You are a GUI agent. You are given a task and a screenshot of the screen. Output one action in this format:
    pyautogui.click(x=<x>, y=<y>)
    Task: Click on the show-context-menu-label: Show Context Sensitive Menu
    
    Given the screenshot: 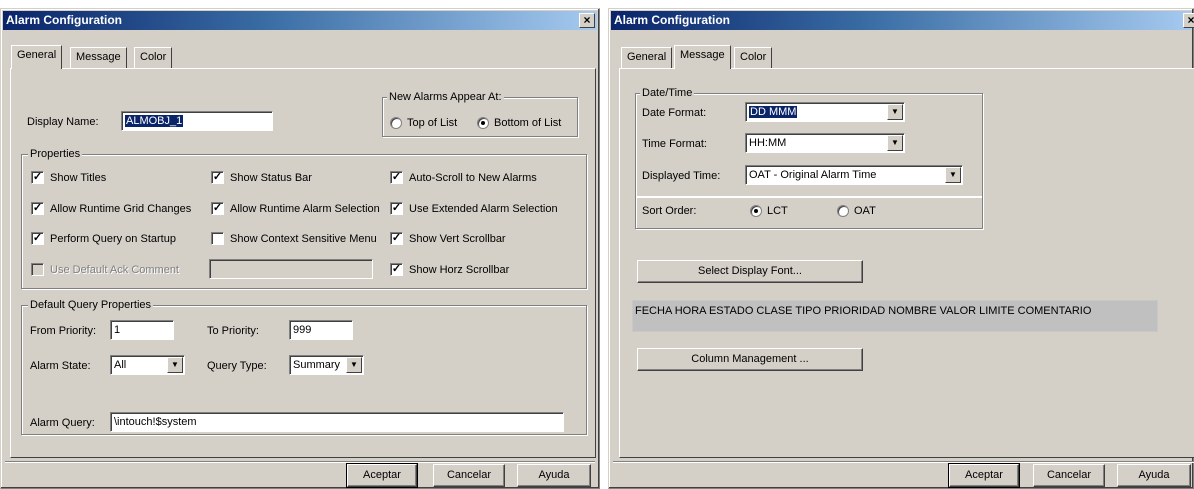 What is the action you would take?
    pyautogui.click(x=303, y=239)
    